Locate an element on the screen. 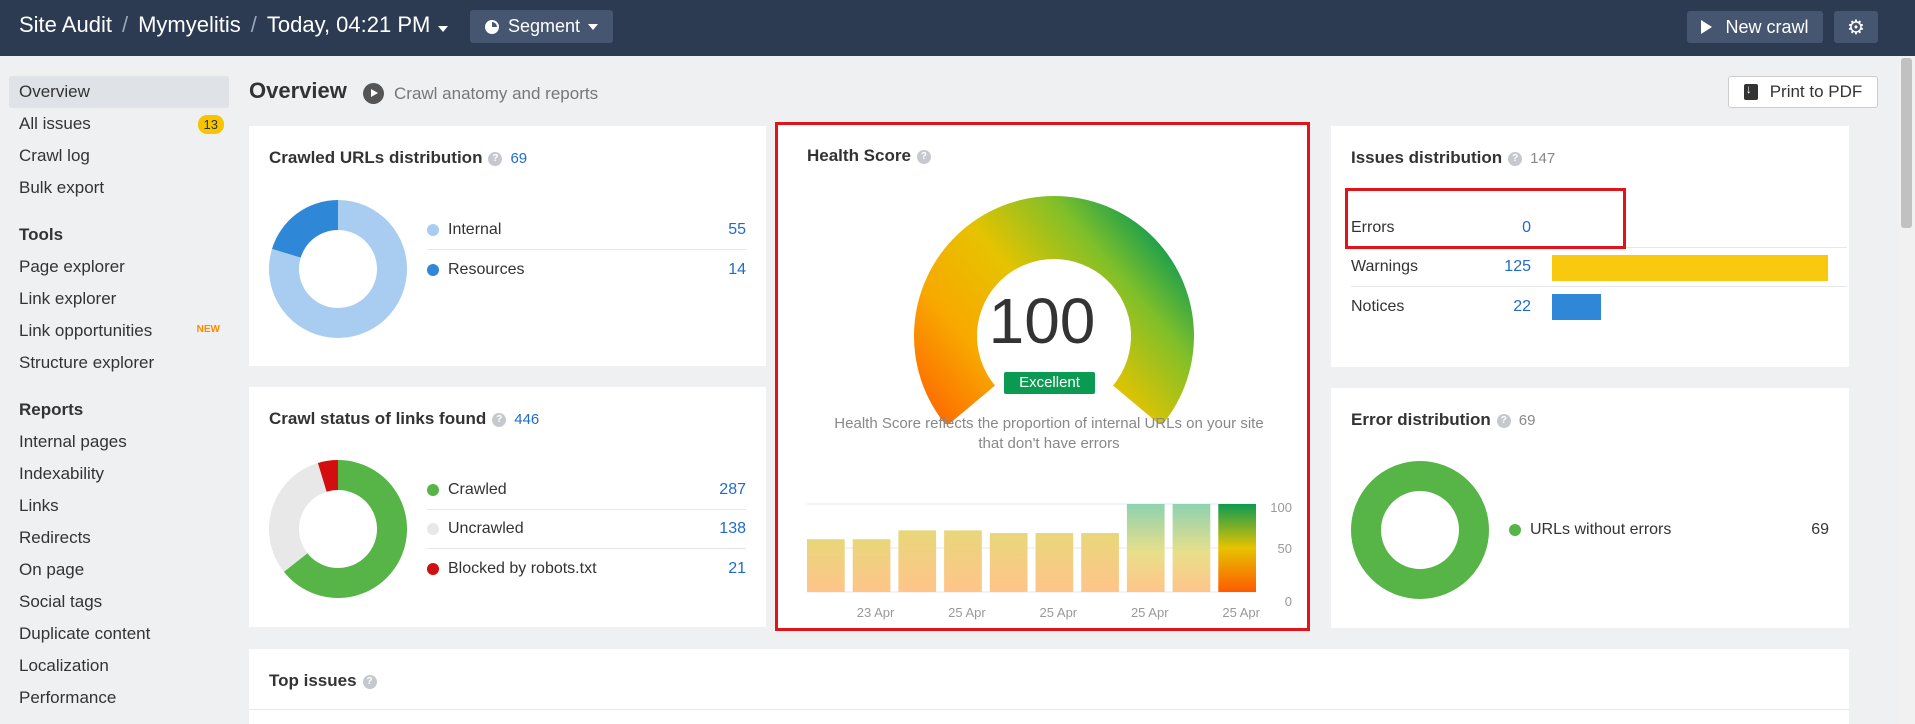 Image resolution: width=1915 pixels, height=724 pixels. sidebar-item-indexability: Indexability is located at coordinates (119, 474).